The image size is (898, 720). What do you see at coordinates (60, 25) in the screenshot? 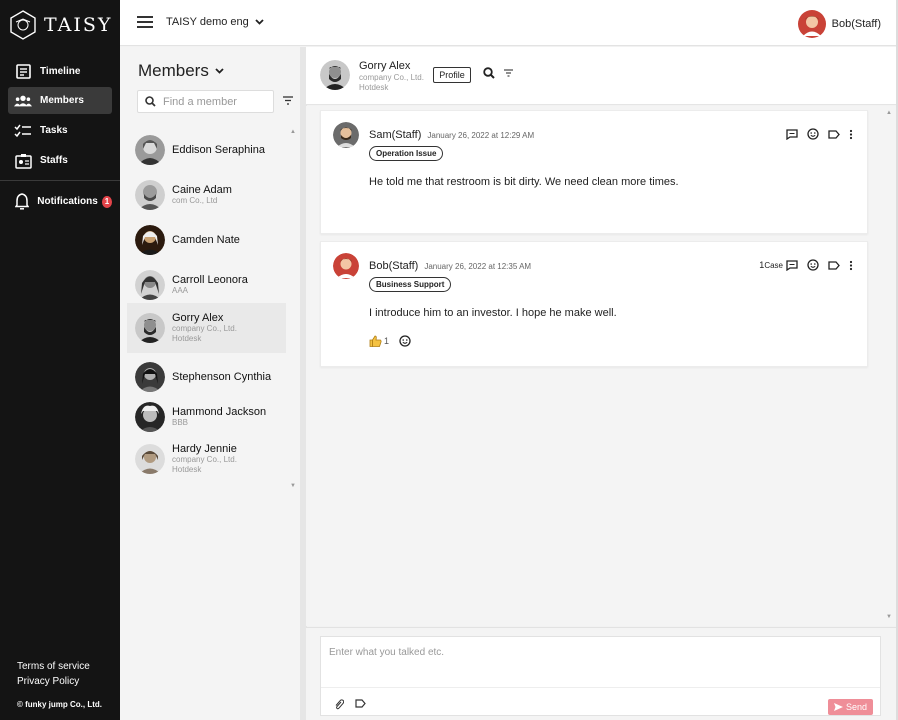
I see `logo: TAISY` at bounding box center [60, 25].